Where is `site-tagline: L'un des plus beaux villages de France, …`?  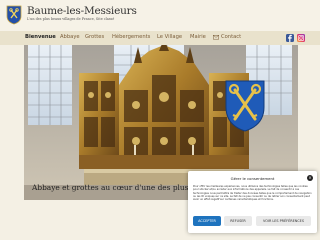 site-tagline: L'un des plus beaux villages de France, … is located at coordinates (71, 19).